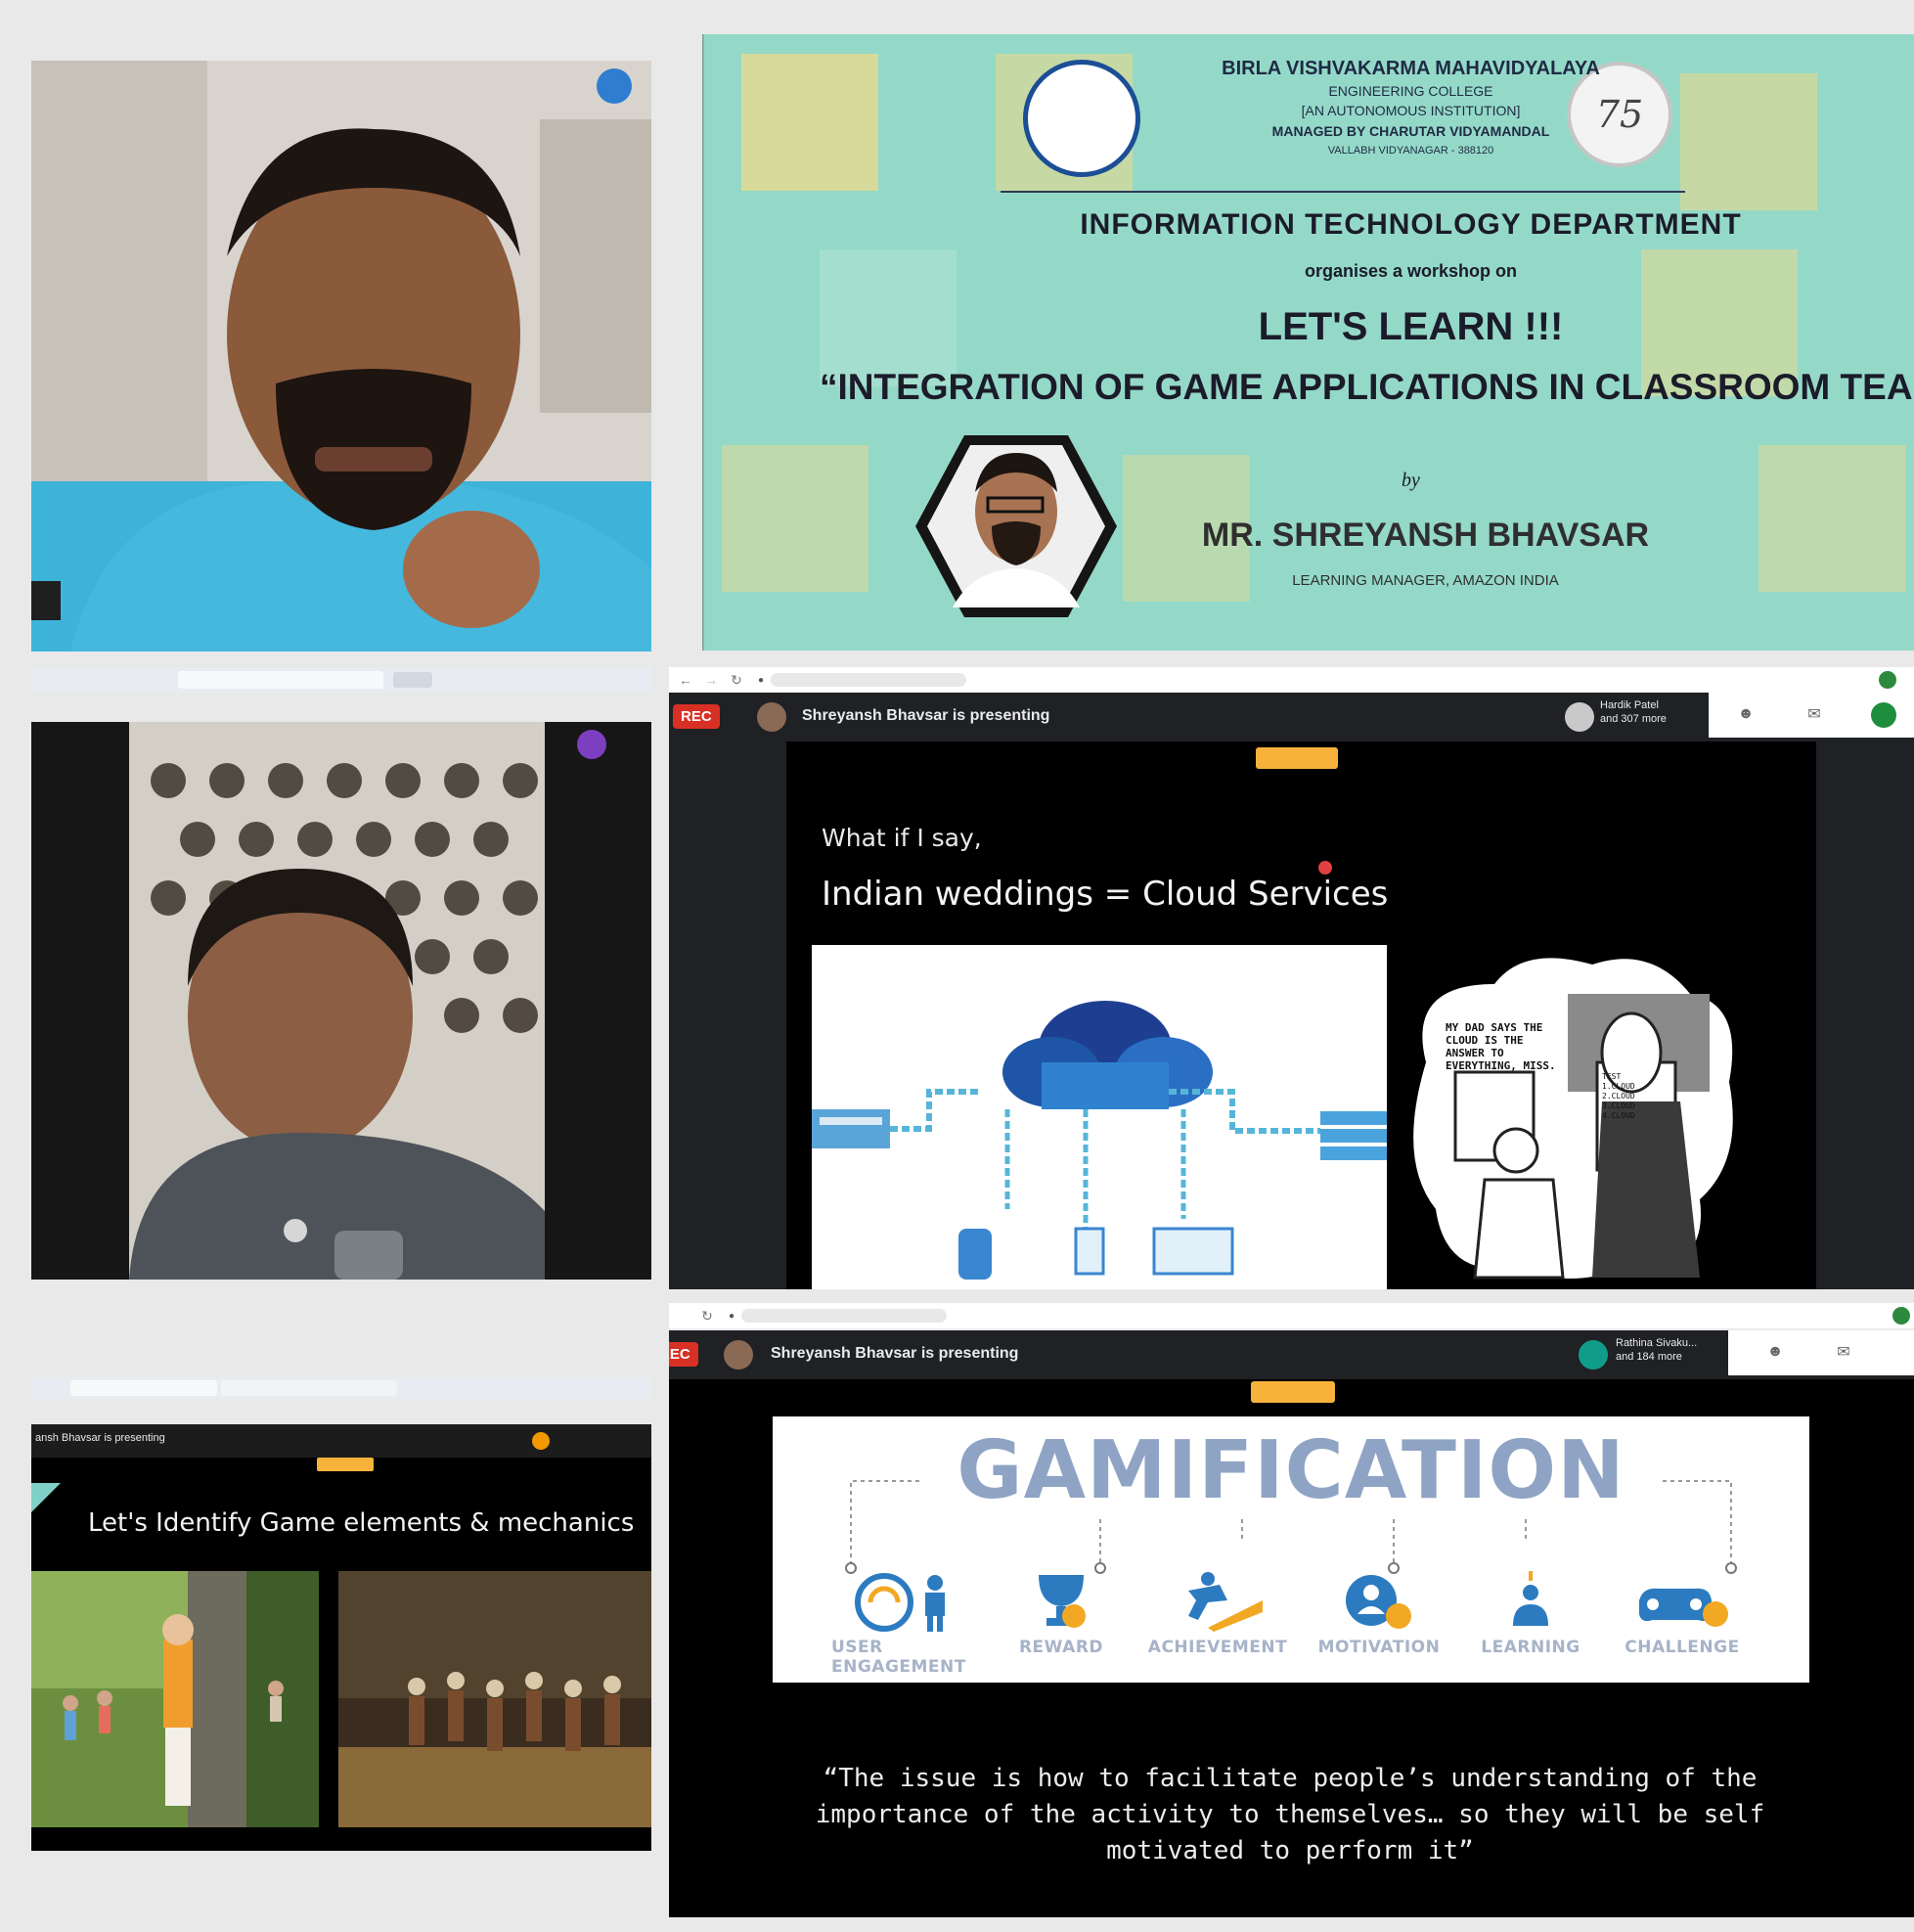 This screenshot has width=1914, height=1932. What do you see at coordinates (1425, 535) in the screenshot?
I see `speaker-name: MR. SHREYANSH BHAVSAR` at bounding box center [1425, 535].